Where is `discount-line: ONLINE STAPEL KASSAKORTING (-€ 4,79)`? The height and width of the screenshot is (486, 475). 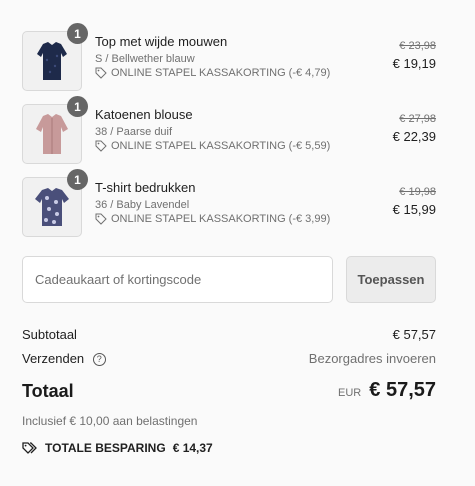 discount-line: ONLINE STAPEL KASSAKORTING (-€ 4,79) is located at coordinates (212, 73).